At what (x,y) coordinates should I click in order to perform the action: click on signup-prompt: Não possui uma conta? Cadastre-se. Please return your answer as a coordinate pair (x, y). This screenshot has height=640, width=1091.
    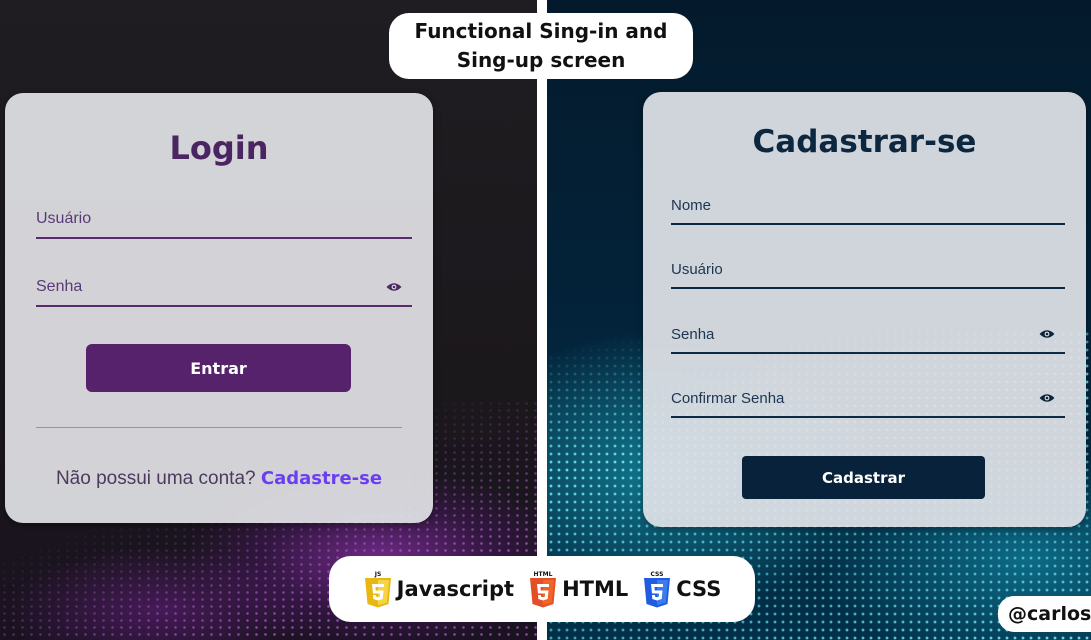
    Looking at the image, I should click on (219, 479).